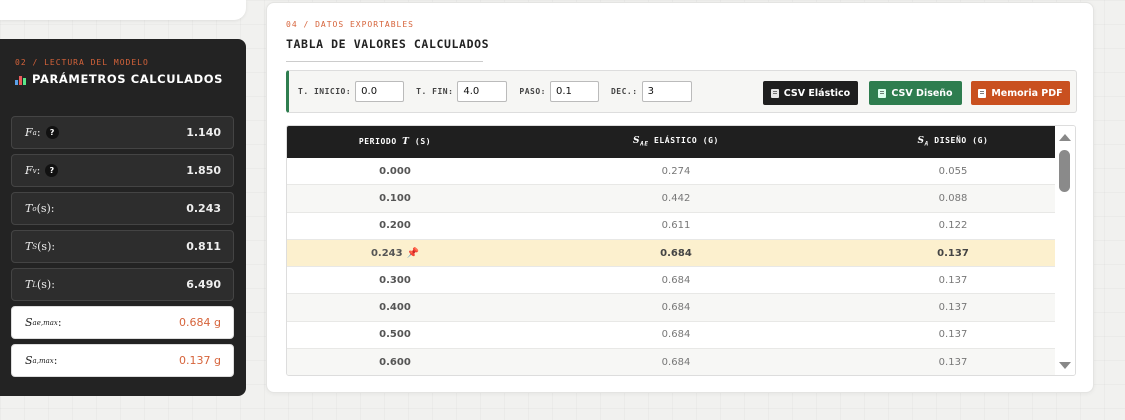 This screenshot has width=1125, height=420. I want to click on table-row: 0.500 0.684 0.137, so click(672, 336).